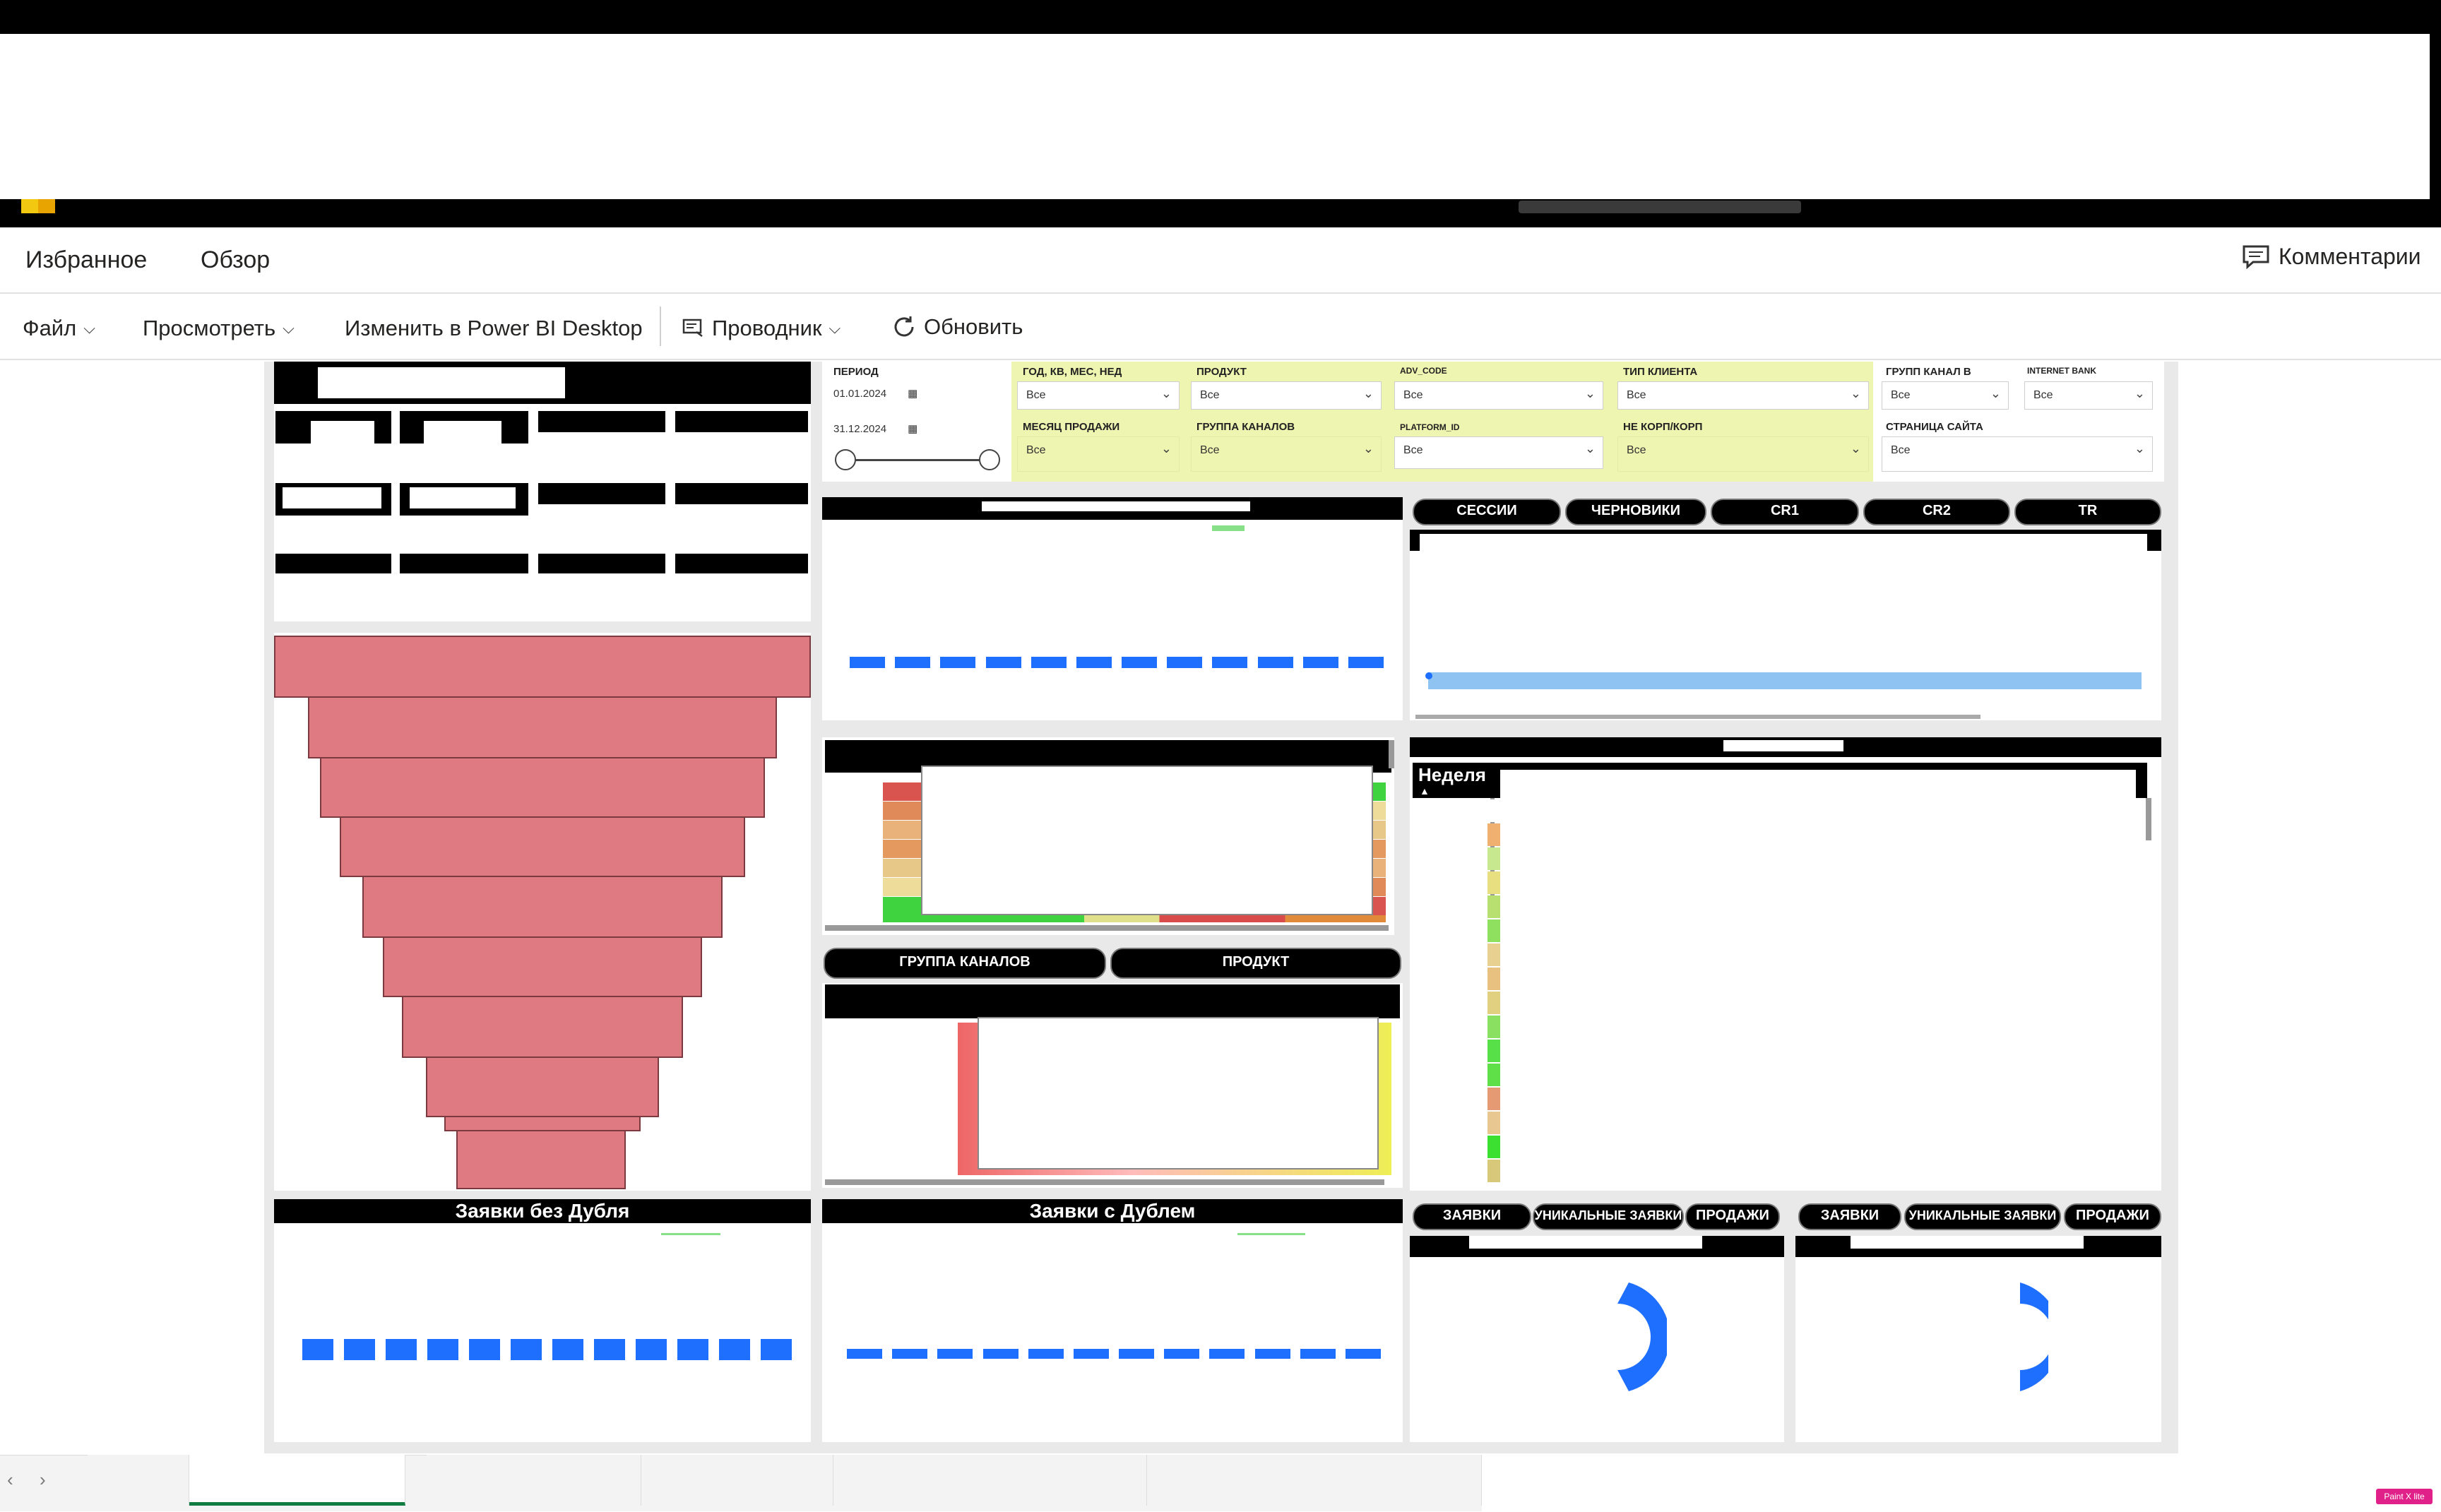  What do you see at coordinates (1413, 450) in the screenshot?
I see `platform-id-value: Все` at bounding box center [1413, 450].